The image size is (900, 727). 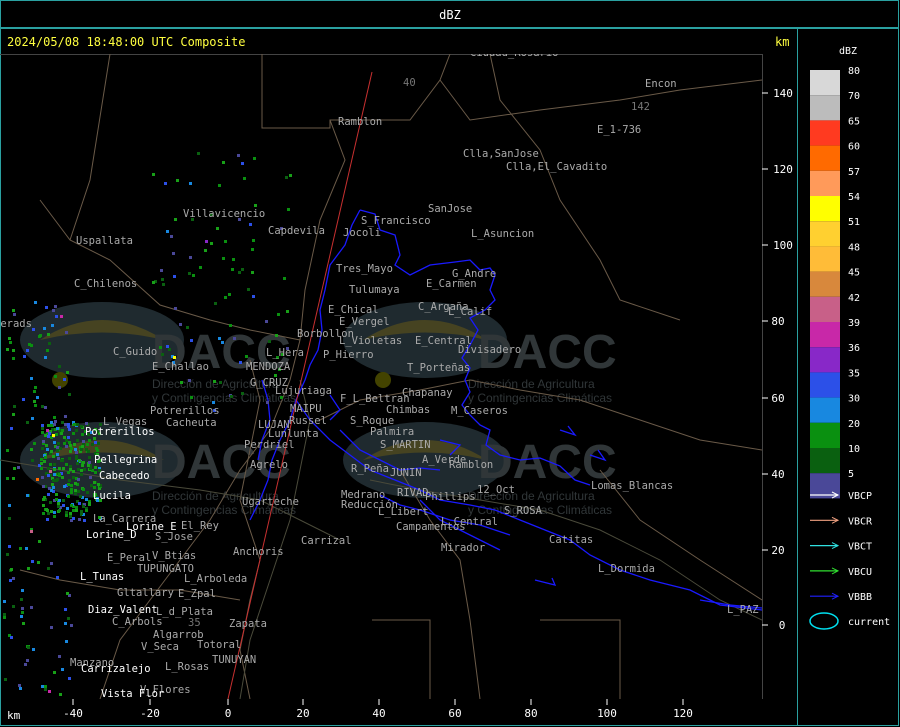 What do you see at coordinates (258, 552) in the screenshot?
I see `place-label: Anchoris` at bounding box center [258, 552].